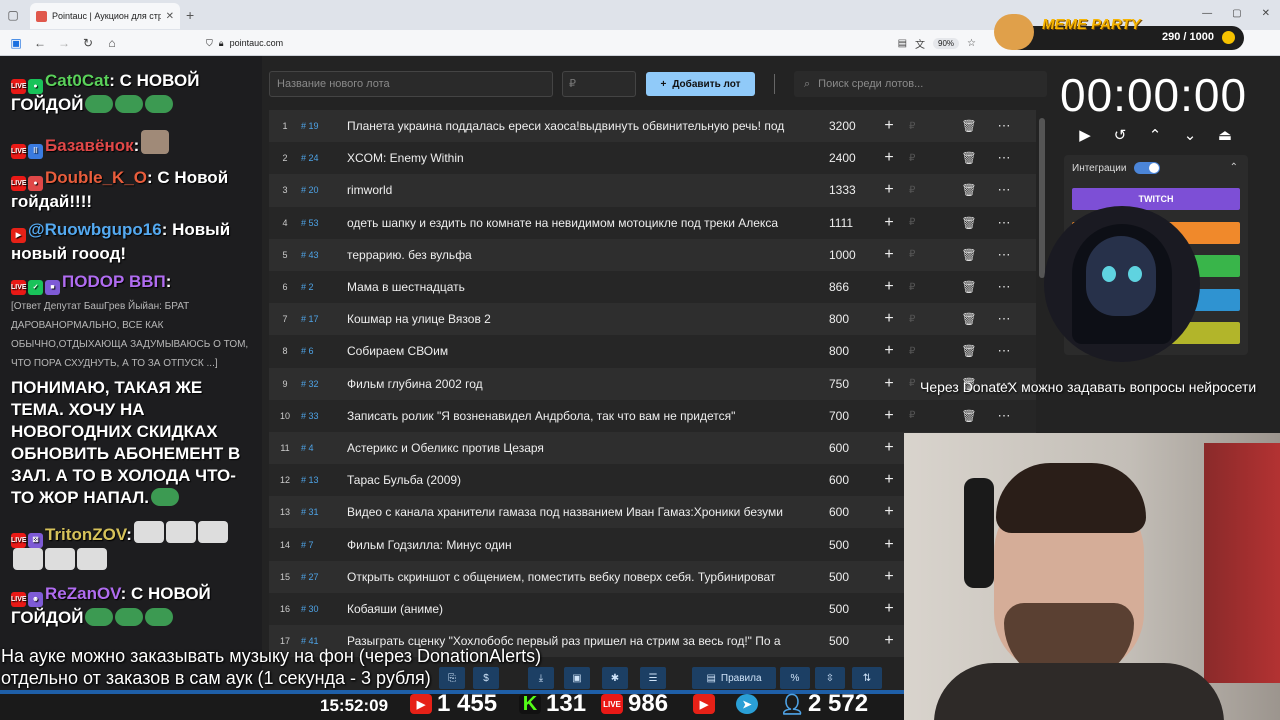  I want to click on twitch-button: TWITCH, so click(1156, 199).